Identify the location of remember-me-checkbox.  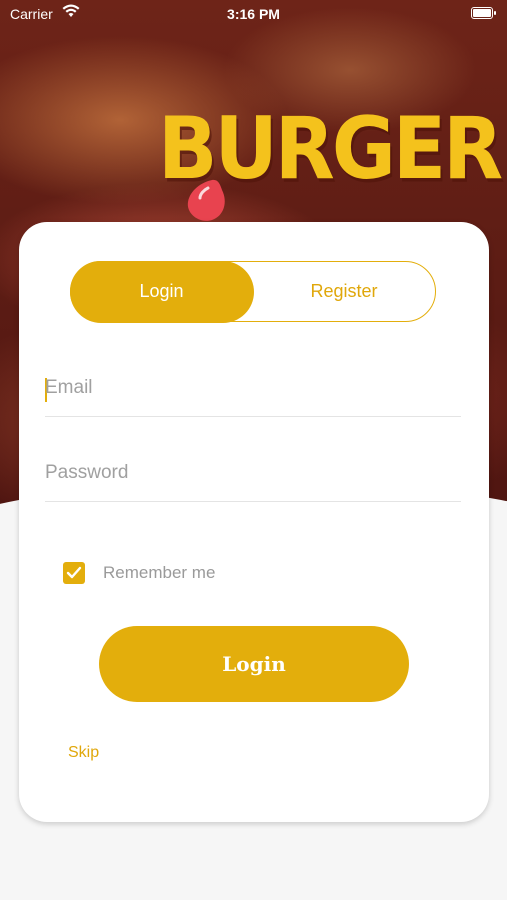
(74, 573).